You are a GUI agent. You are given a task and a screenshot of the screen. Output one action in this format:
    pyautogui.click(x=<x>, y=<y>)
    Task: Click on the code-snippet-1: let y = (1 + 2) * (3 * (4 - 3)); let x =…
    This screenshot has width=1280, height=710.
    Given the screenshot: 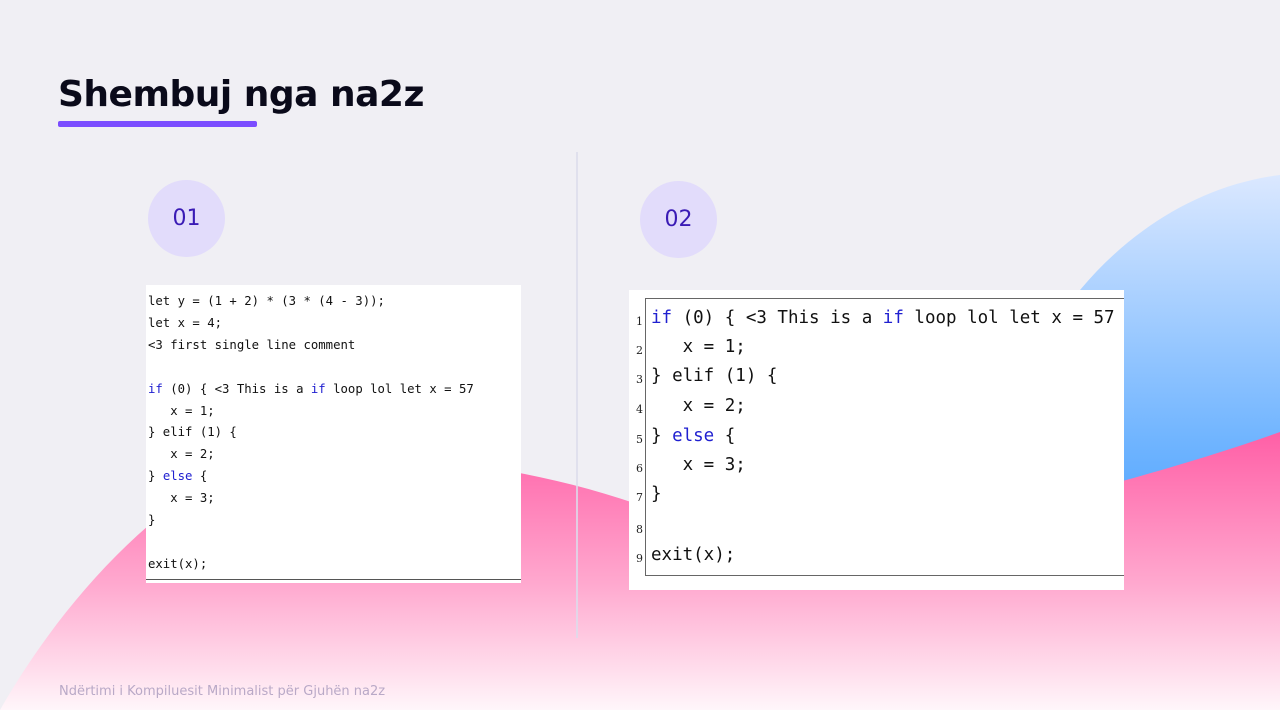 What is the action you would take?
    pyautogui.click(x=333, y=434)
    